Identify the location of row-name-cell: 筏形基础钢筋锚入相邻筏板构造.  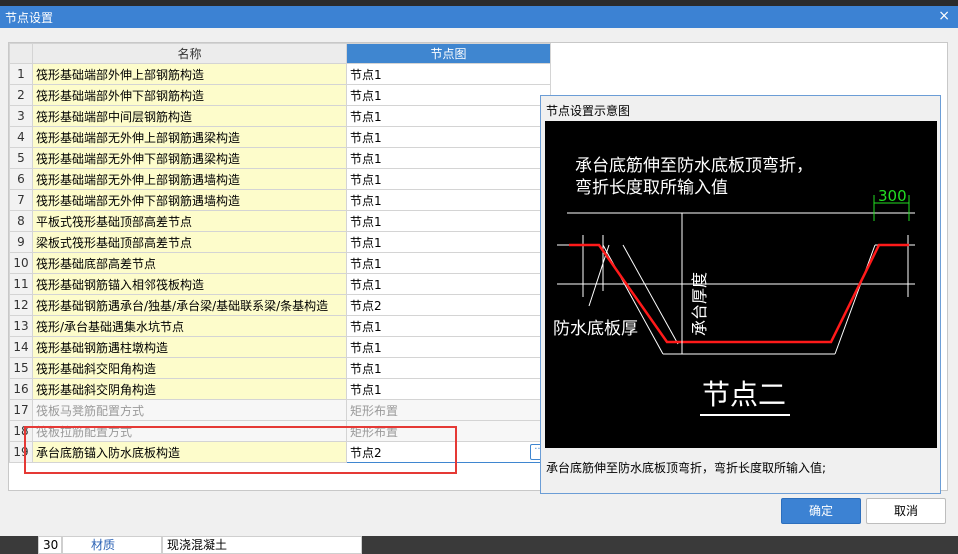
(189, 284).